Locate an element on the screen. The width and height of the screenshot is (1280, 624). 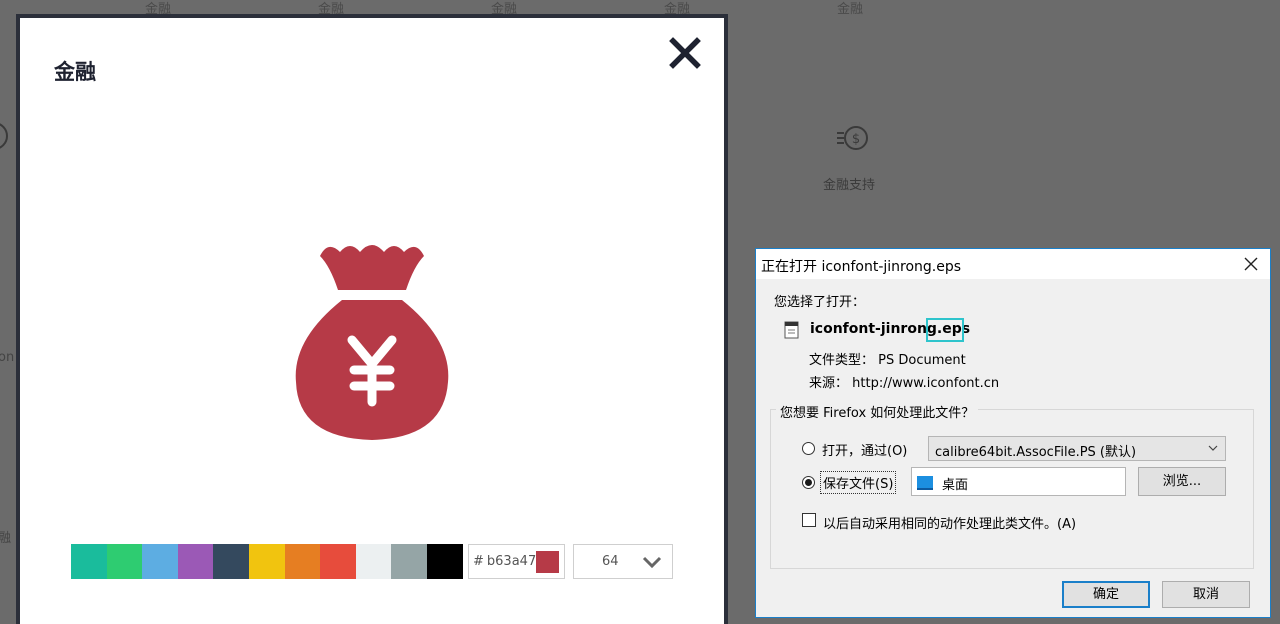
coin-stack-icon: $ is located at coordinates (852, 138).